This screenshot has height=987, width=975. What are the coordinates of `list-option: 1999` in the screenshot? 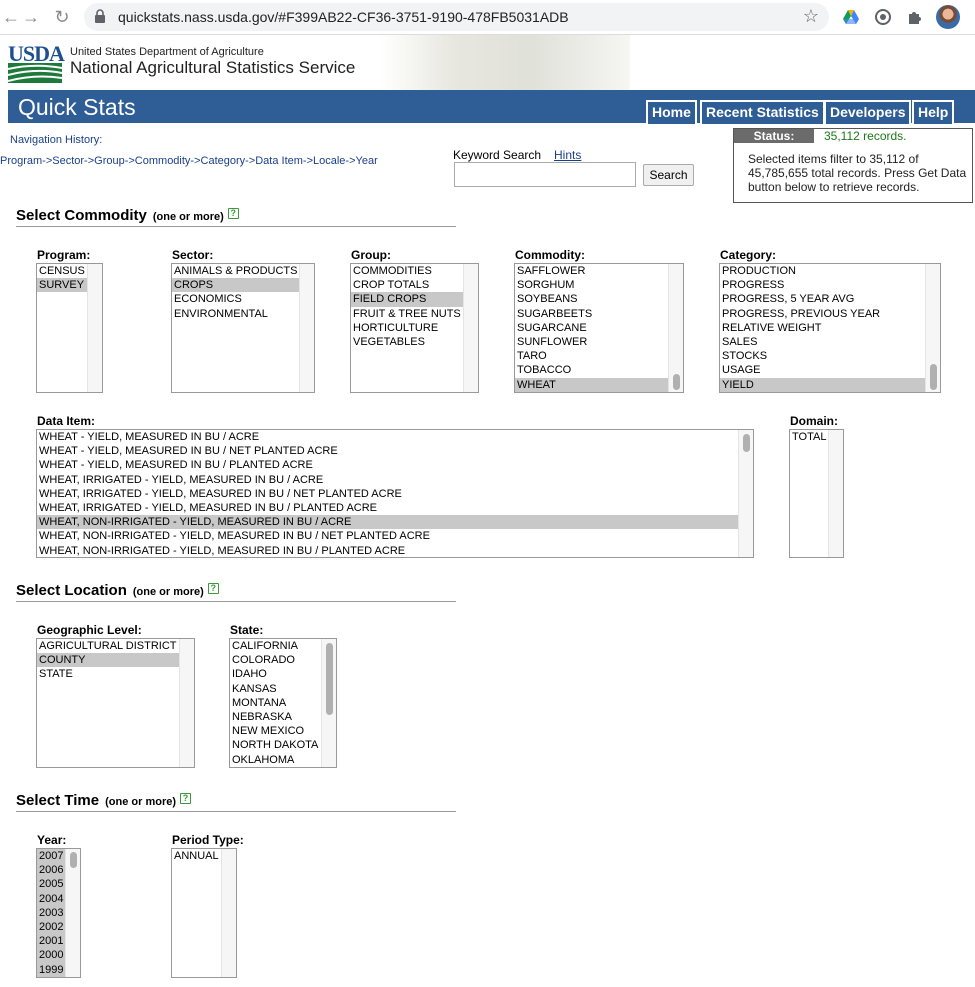 It's located at (51, 969).